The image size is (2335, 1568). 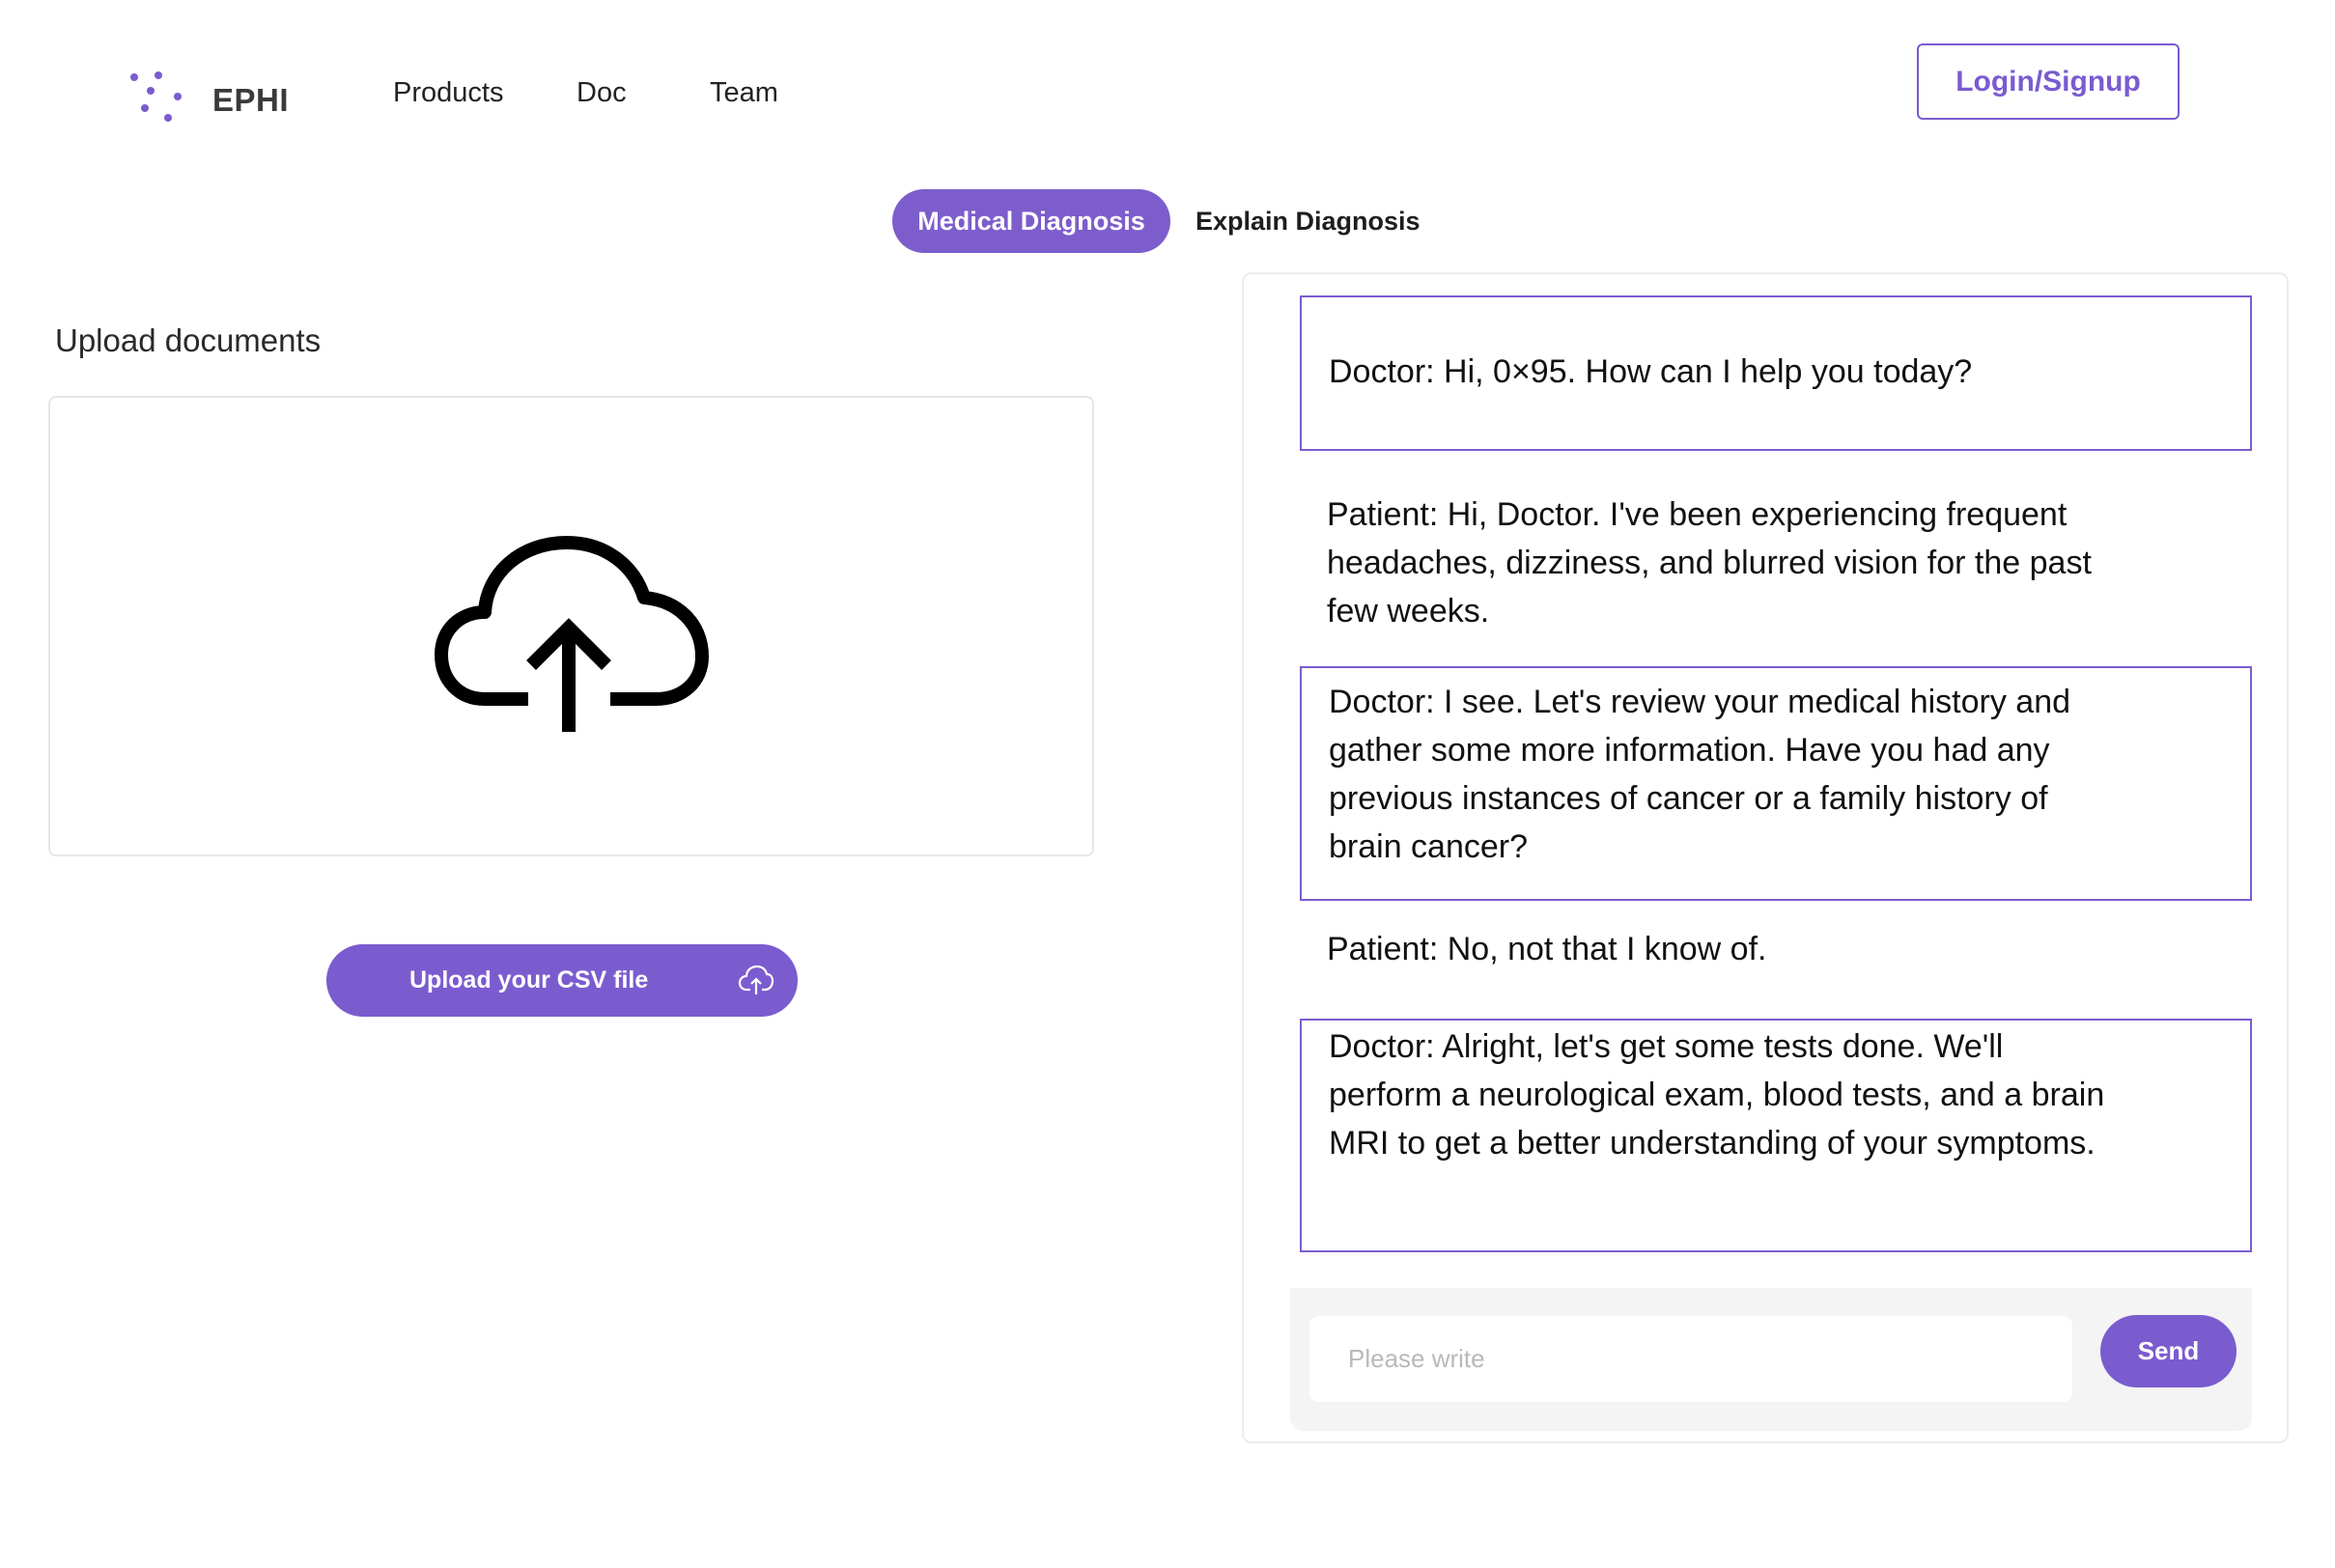 I want to click on nav-team: Team, so click(x=744, y=93).